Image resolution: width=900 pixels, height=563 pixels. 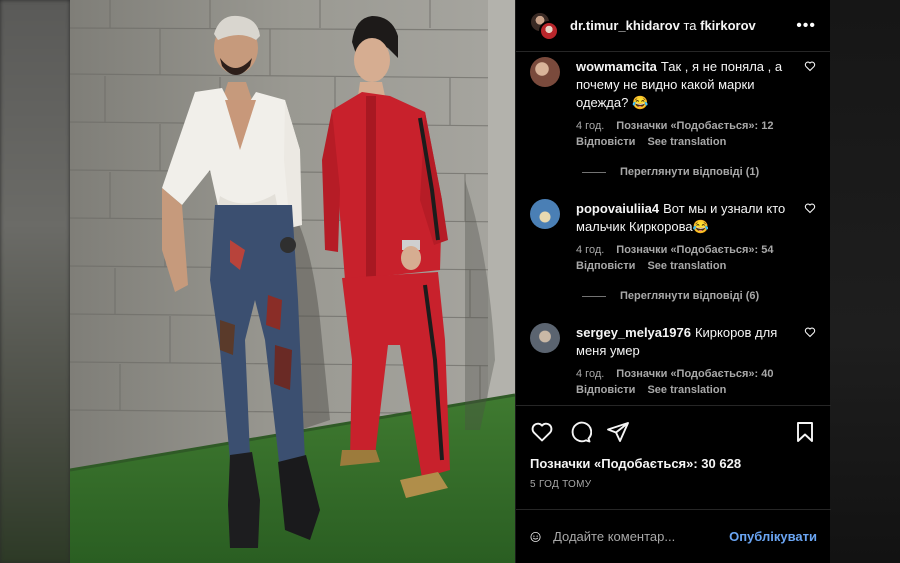 I want to click on view-replies-button: Переглянути відповіді (1), so click(x=699, y=172).